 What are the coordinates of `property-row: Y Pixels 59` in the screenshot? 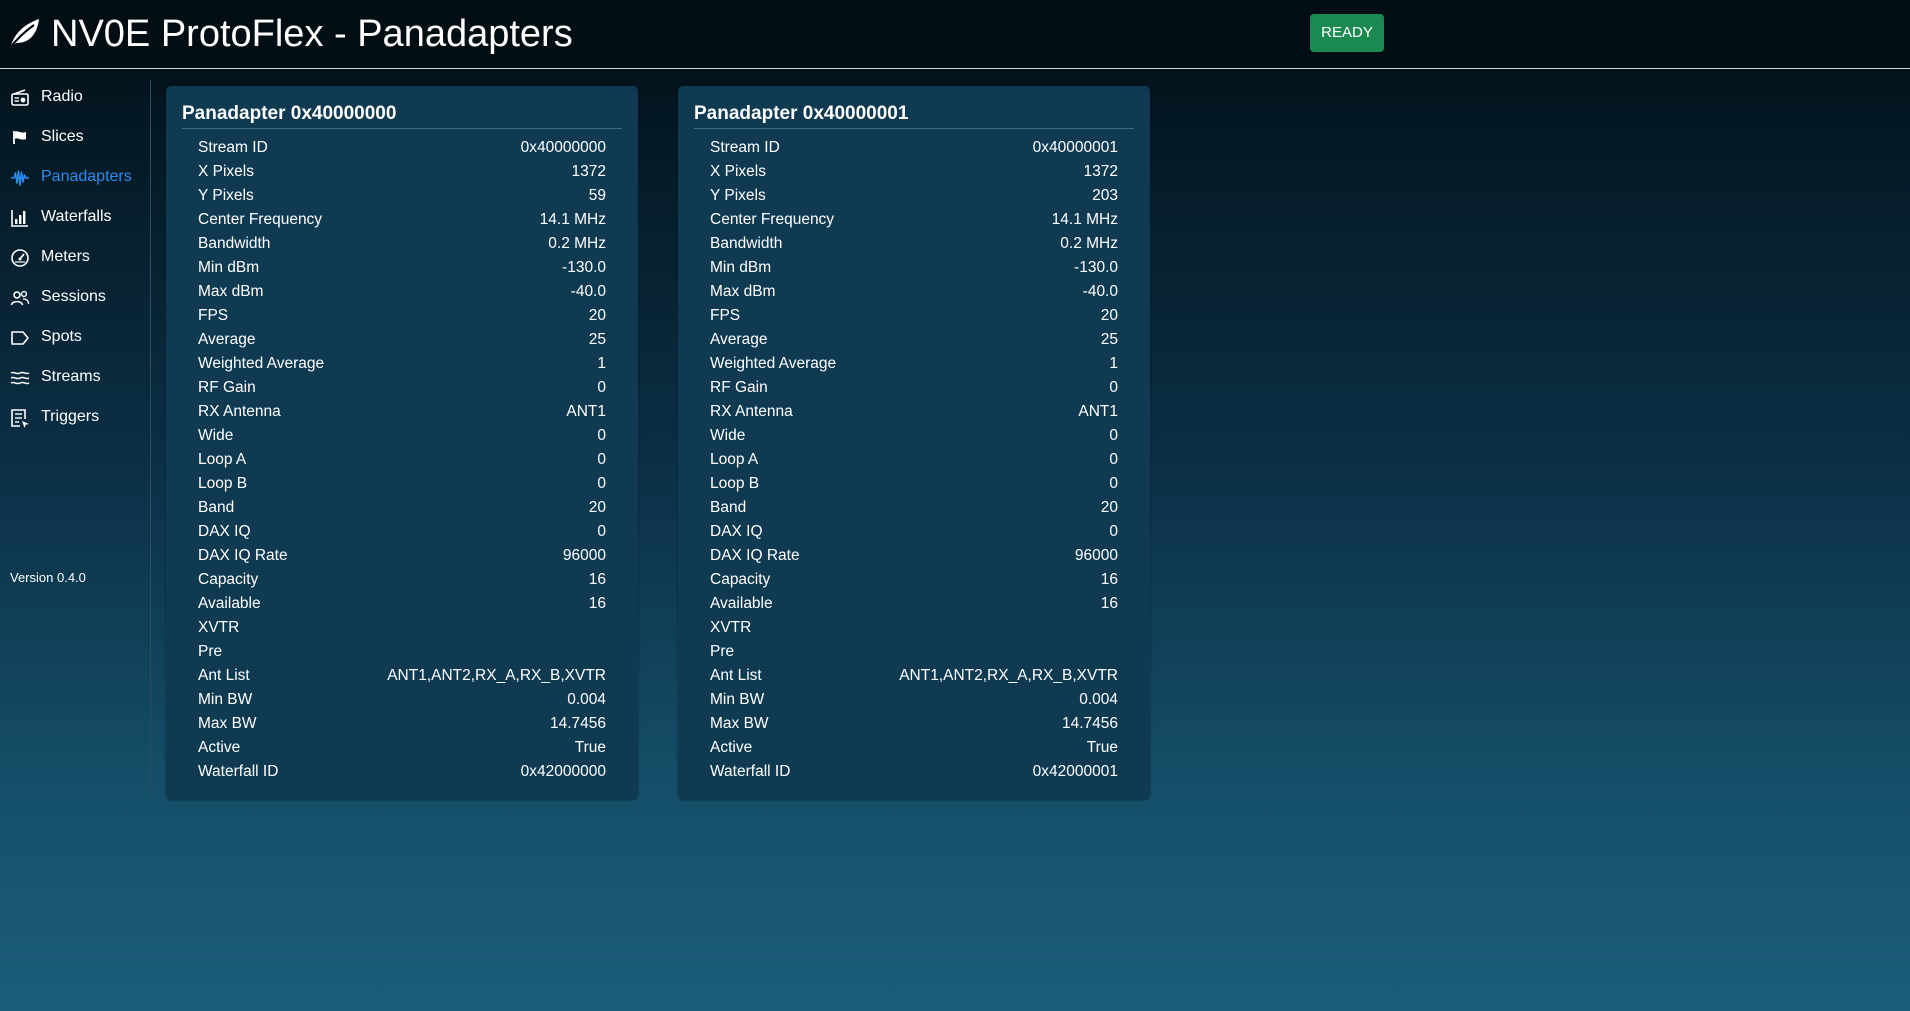 It's located at (402, 196).